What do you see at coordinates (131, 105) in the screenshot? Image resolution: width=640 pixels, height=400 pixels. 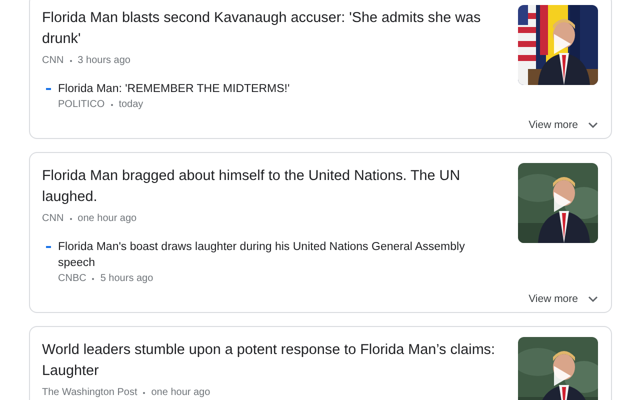 I see `time-ago: today` at bounding box center [131, 105].